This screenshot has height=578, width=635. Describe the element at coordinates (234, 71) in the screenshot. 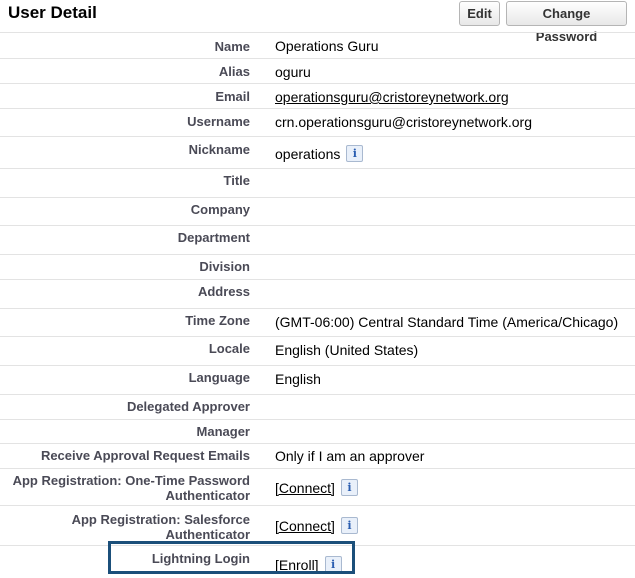

I see `field-label: Alias` at that location.